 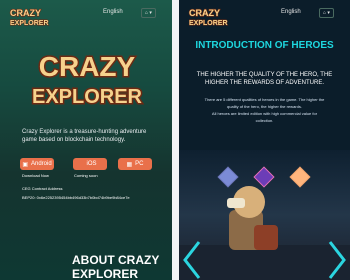 What do you see at coordinates (90, 164) in the screenshot?
I see `ios-button: iOS` at bounding box center [90, 164].